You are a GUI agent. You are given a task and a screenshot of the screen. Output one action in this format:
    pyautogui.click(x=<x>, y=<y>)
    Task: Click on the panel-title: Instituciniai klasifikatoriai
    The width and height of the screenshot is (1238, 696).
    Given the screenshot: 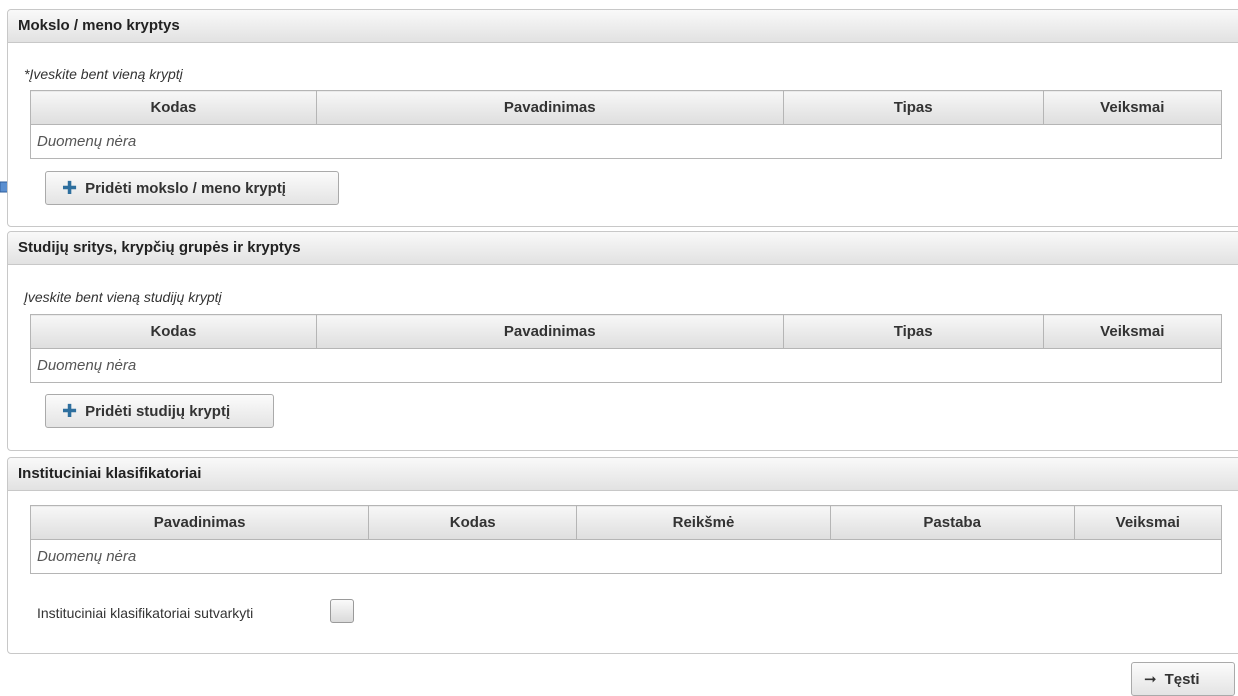 What is the action you would take?
    pyautogui.click(x=623, y=474)
    